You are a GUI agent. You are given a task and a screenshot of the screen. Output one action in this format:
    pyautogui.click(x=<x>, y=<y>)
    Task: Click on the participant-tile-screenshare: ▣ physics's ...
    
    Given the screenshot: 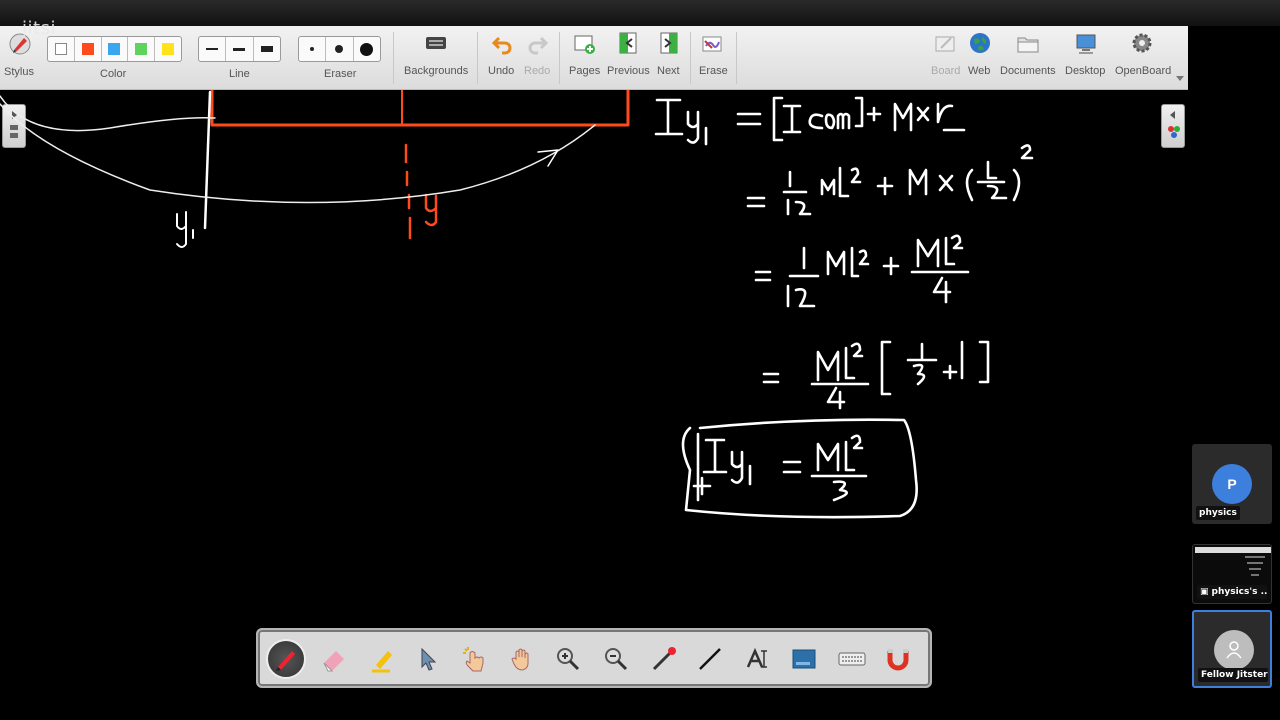 What is the action you would take?
    pyautogui.click(x=1232, y=574)
    